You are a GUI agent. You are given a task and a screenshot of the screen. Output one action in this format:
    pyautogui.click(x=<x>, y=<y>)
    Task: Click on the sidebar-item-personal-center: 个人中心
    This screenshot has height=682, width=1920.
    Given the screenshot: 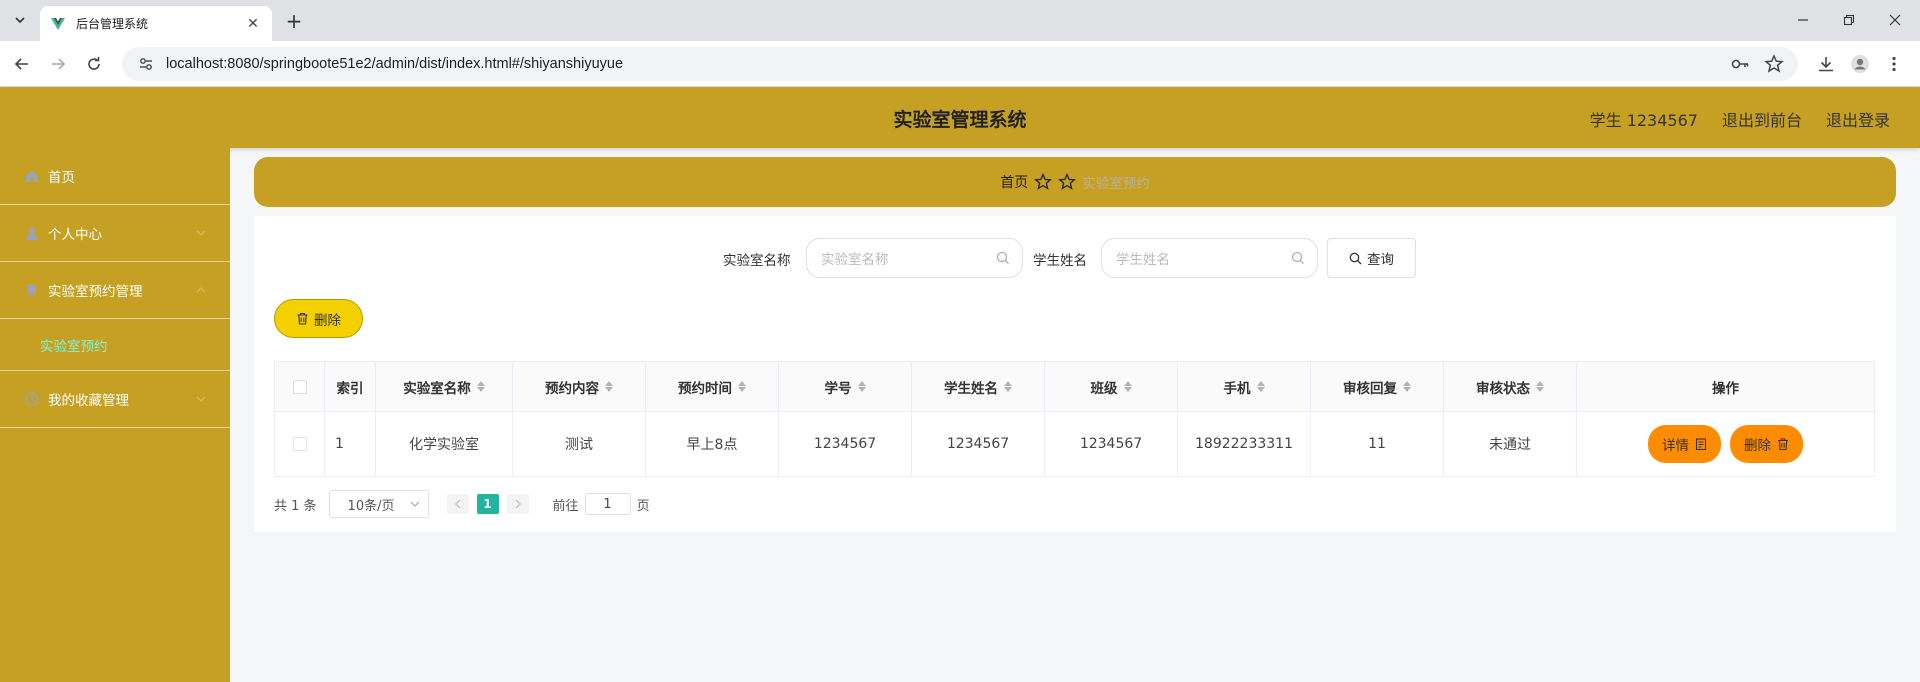 What is the action you would take?
    pyautogui.click(x=115, y=233)
    